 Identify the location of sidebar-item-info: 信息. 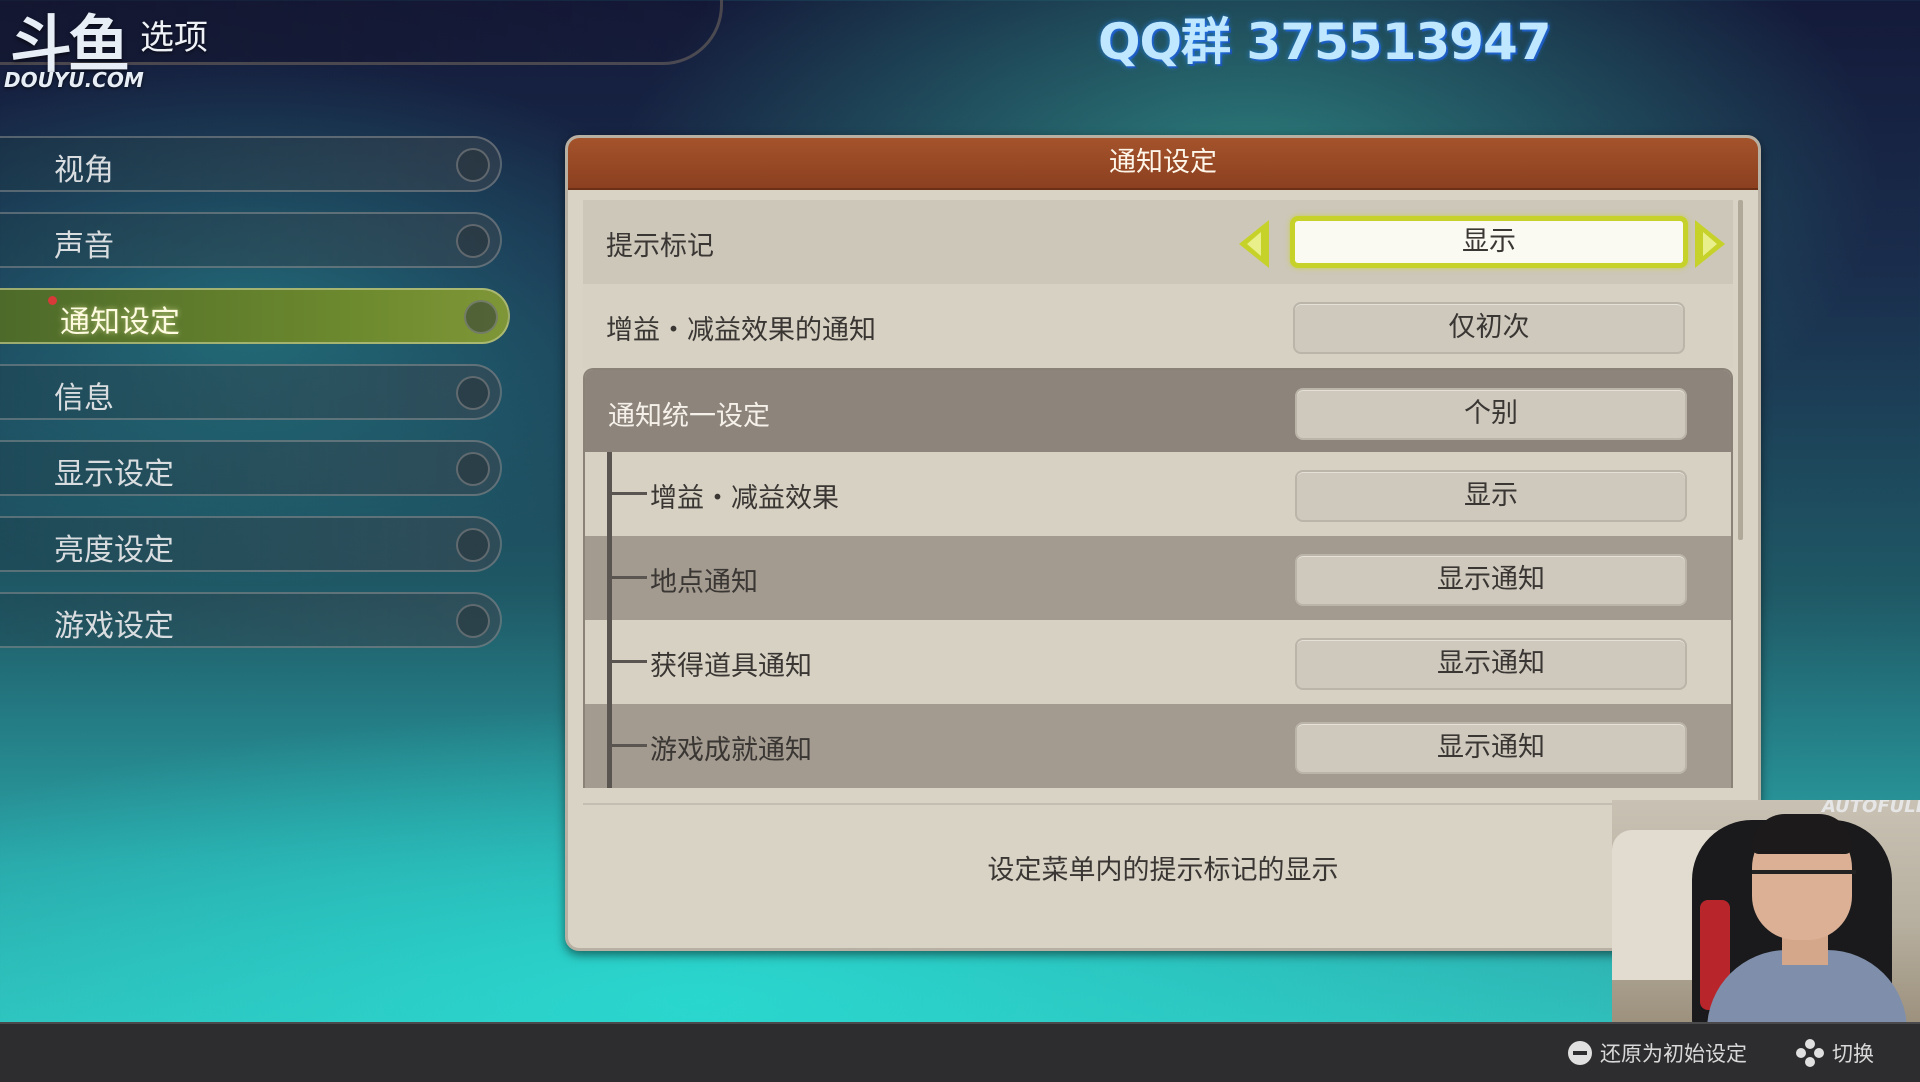
(251, 392).